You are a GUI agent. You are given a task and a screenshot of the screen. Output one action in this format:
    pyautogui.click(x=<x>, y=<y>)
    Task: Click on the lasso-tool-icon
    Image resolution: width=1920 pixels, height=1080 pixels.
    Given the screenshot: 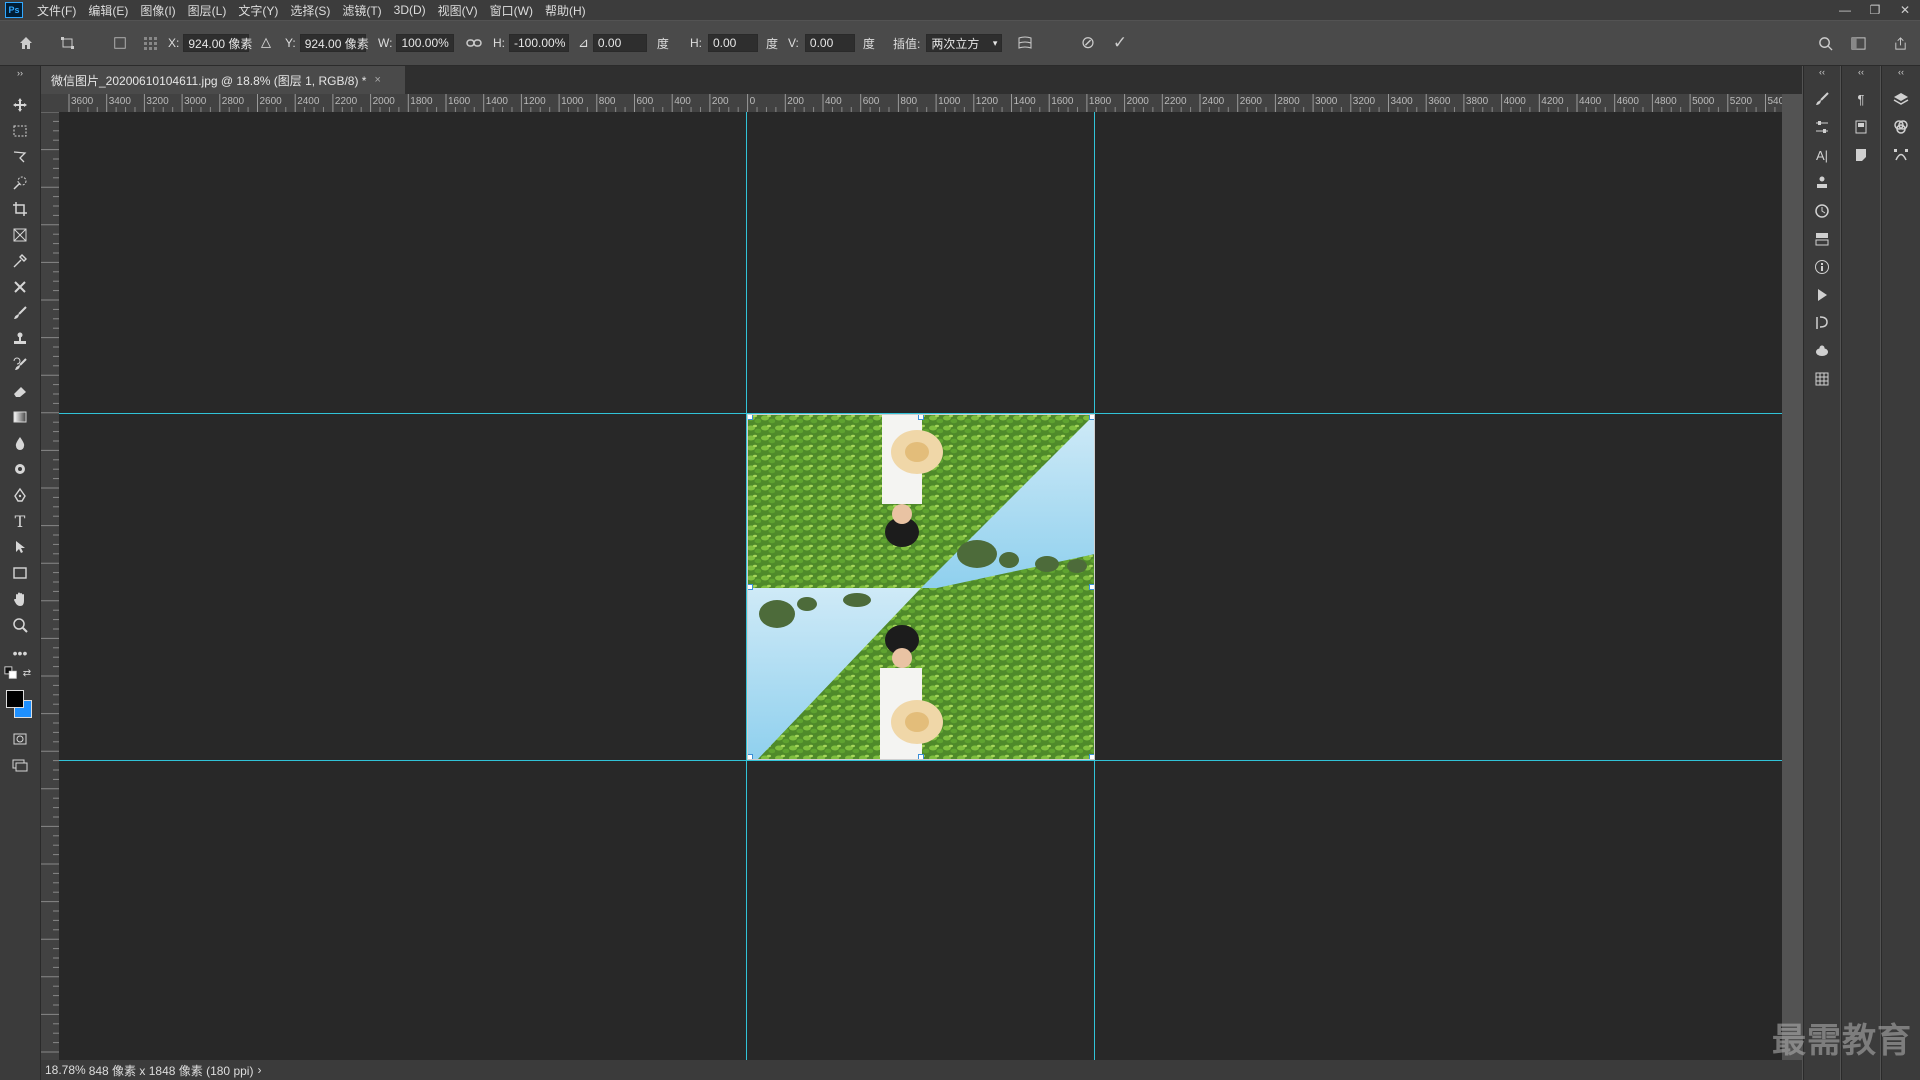 What is the action you would take?
    pyautogui.click(x=20, y=157)
    